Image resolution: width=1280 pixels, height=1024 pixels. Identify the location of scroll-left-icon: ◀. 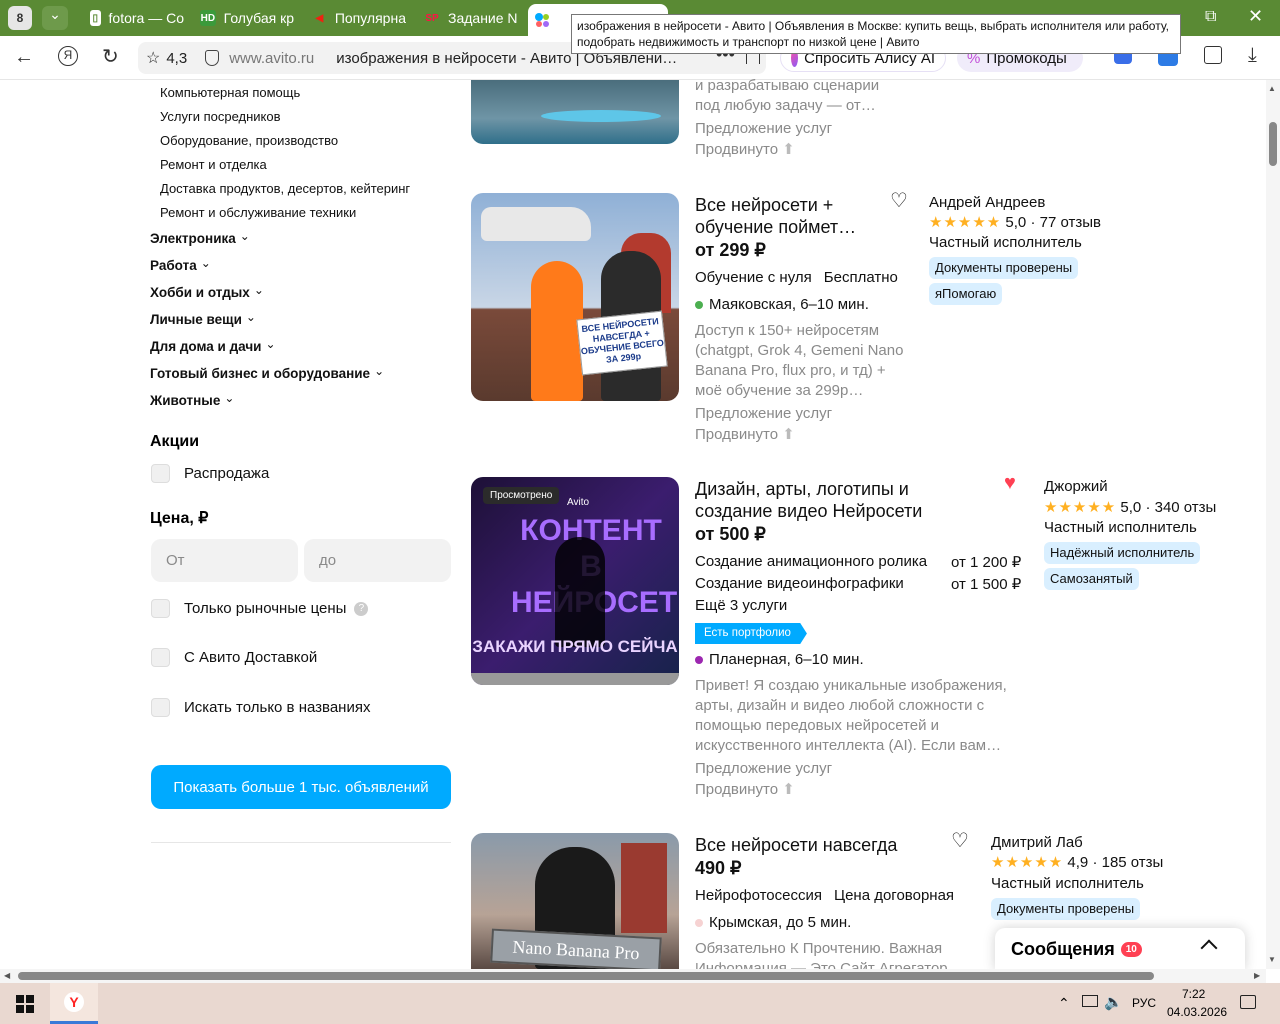
(7, 975).